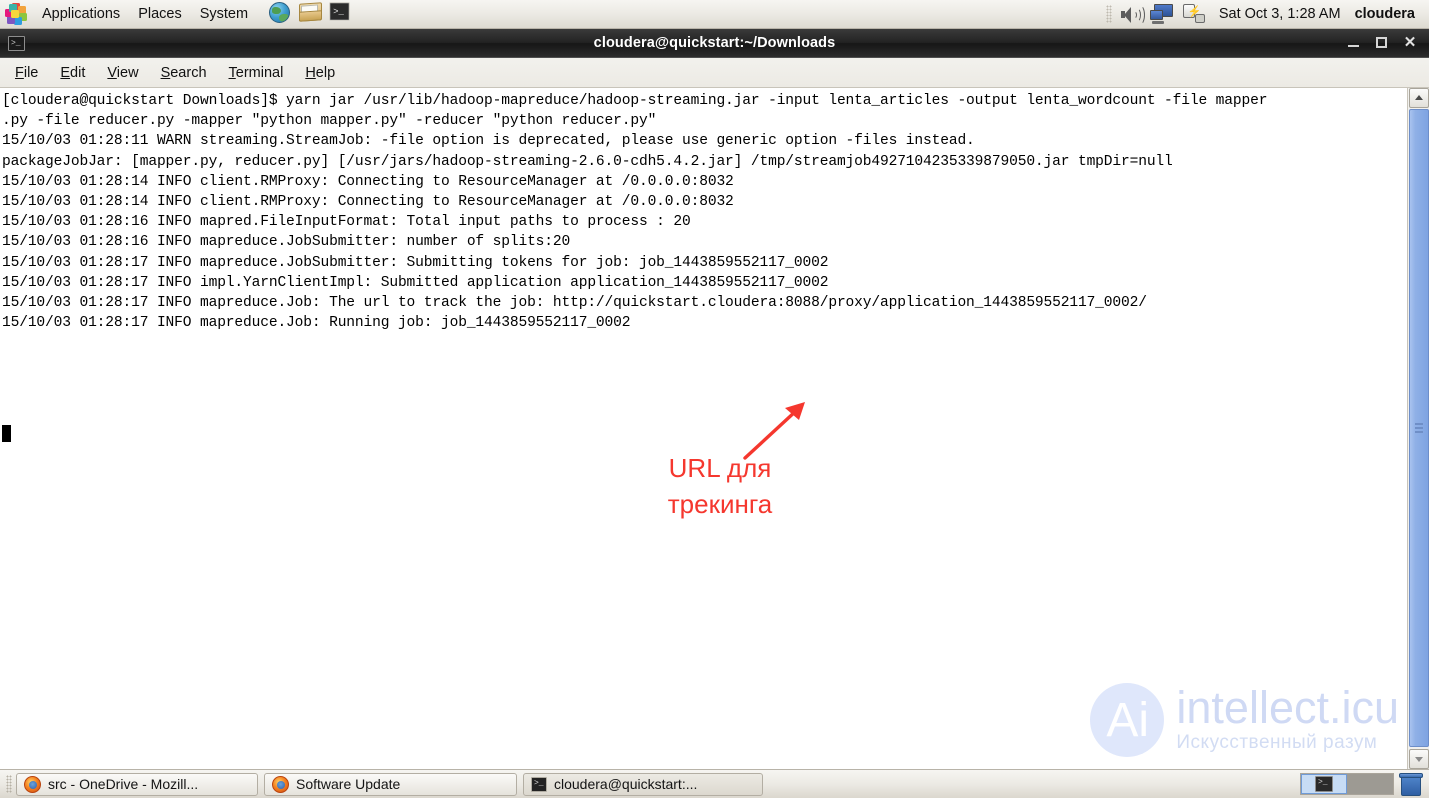 The height and width of the screenshot is (798, 1429). I want to click on window-title: cloudera@quickstart:~/Downloads, so click(714, 43).